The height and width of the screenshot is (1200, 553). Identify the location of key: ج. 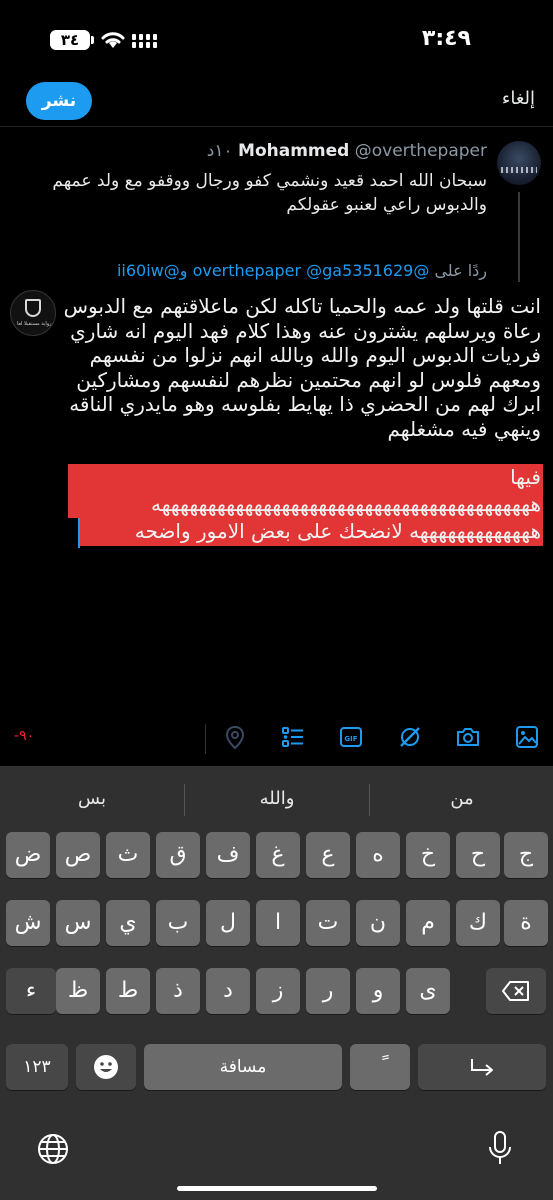
(526, 855).